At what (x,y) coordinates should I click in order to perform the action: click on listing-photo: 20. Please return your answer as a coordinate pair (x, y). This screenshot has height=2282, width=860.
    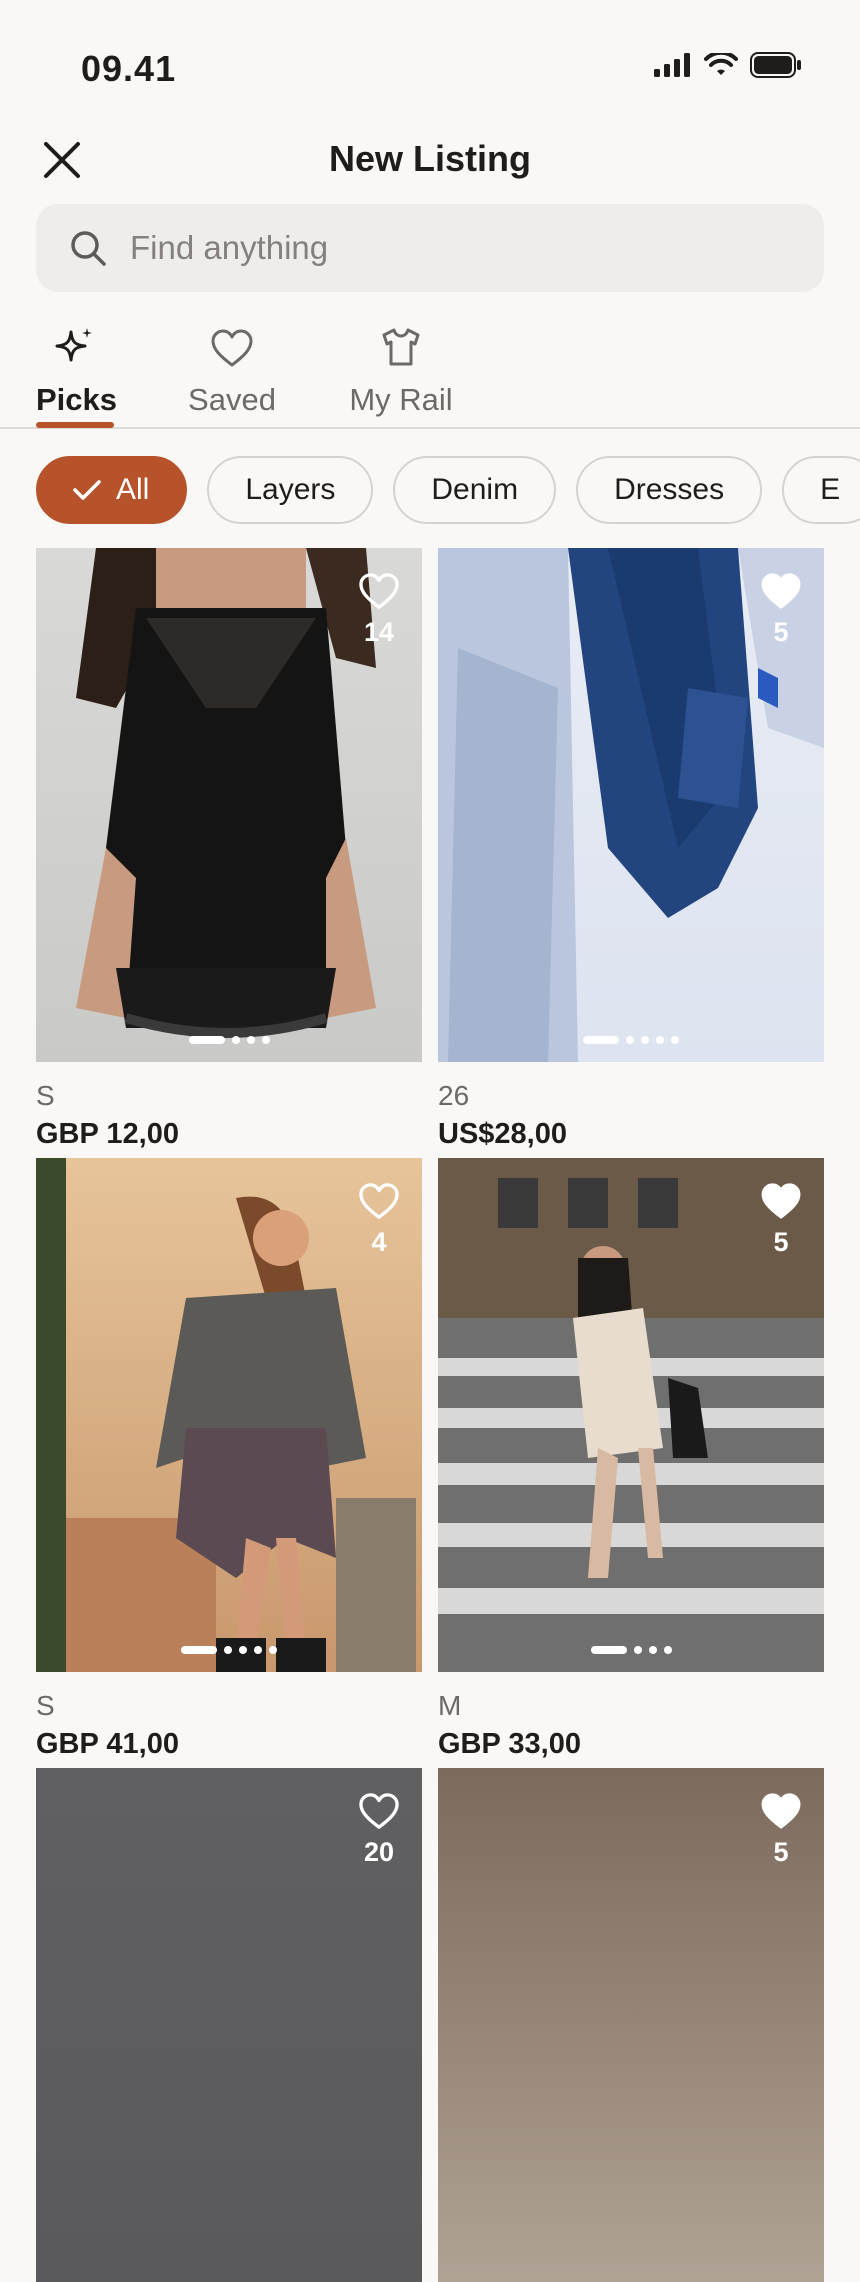
    Looking at the image, I should click on (229, 2025).